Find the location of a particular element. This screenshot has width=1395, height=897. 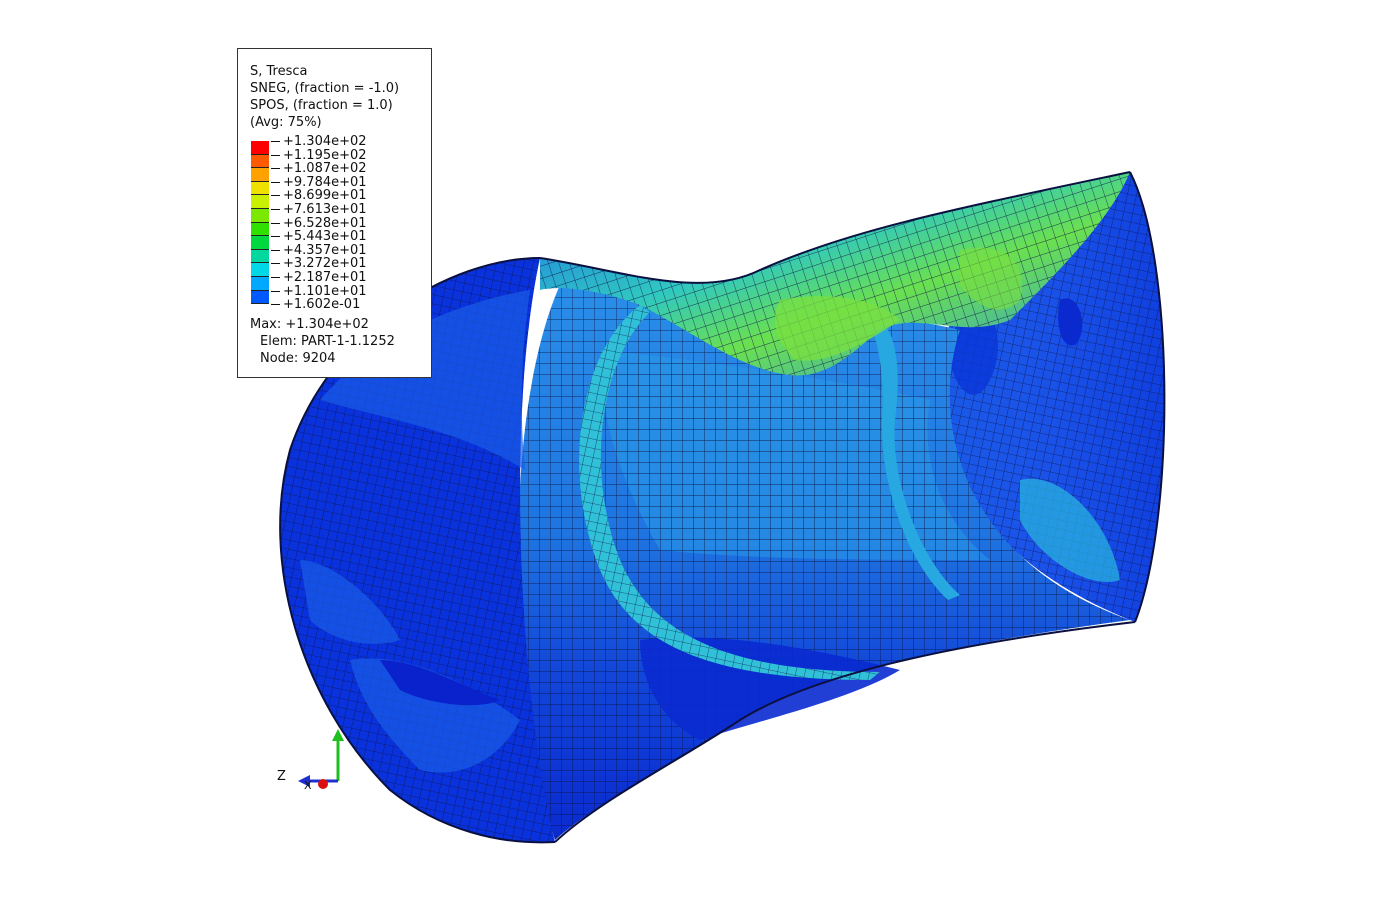

color-scale-label: +2.187e+01 is located at coordinates (325, 277).